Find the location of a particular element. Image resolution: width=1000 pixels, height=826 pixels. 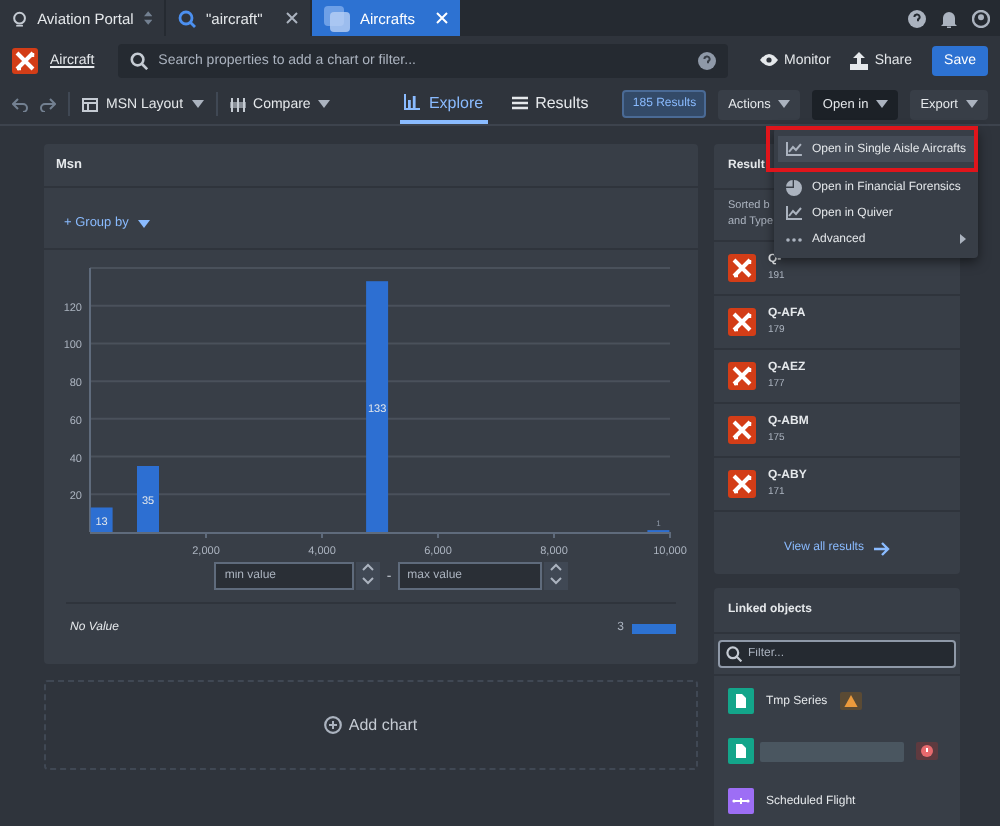

view-tab: Explore is located at coordinates (444, 104).